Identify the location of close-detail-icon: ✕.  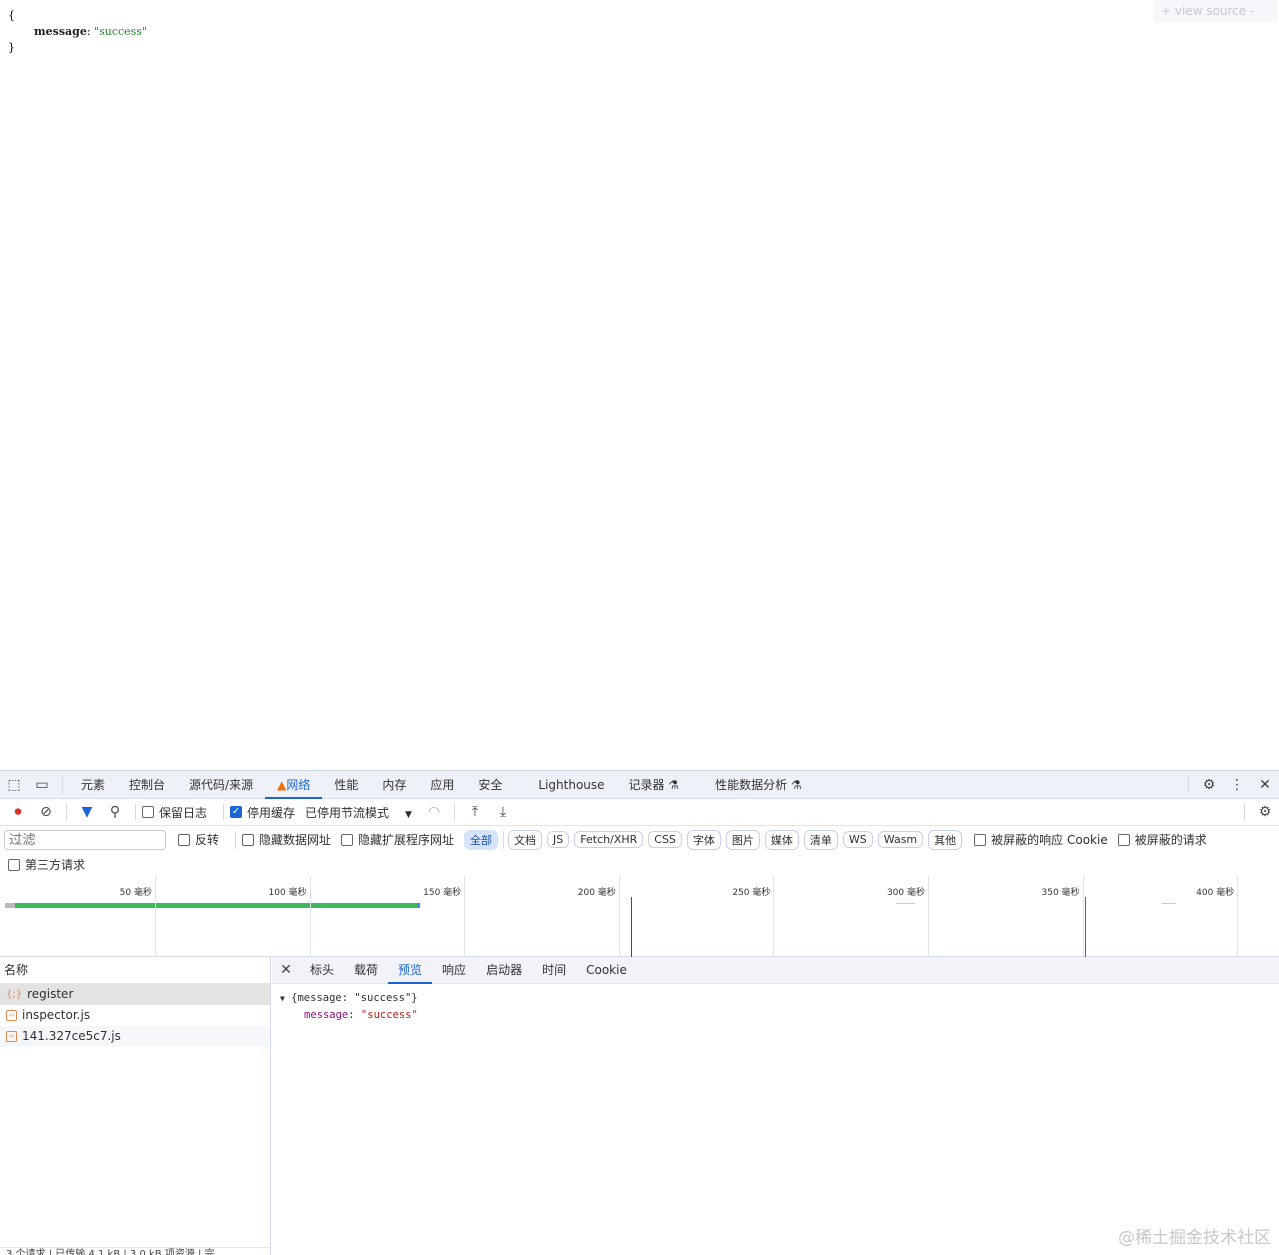
(286, 970).